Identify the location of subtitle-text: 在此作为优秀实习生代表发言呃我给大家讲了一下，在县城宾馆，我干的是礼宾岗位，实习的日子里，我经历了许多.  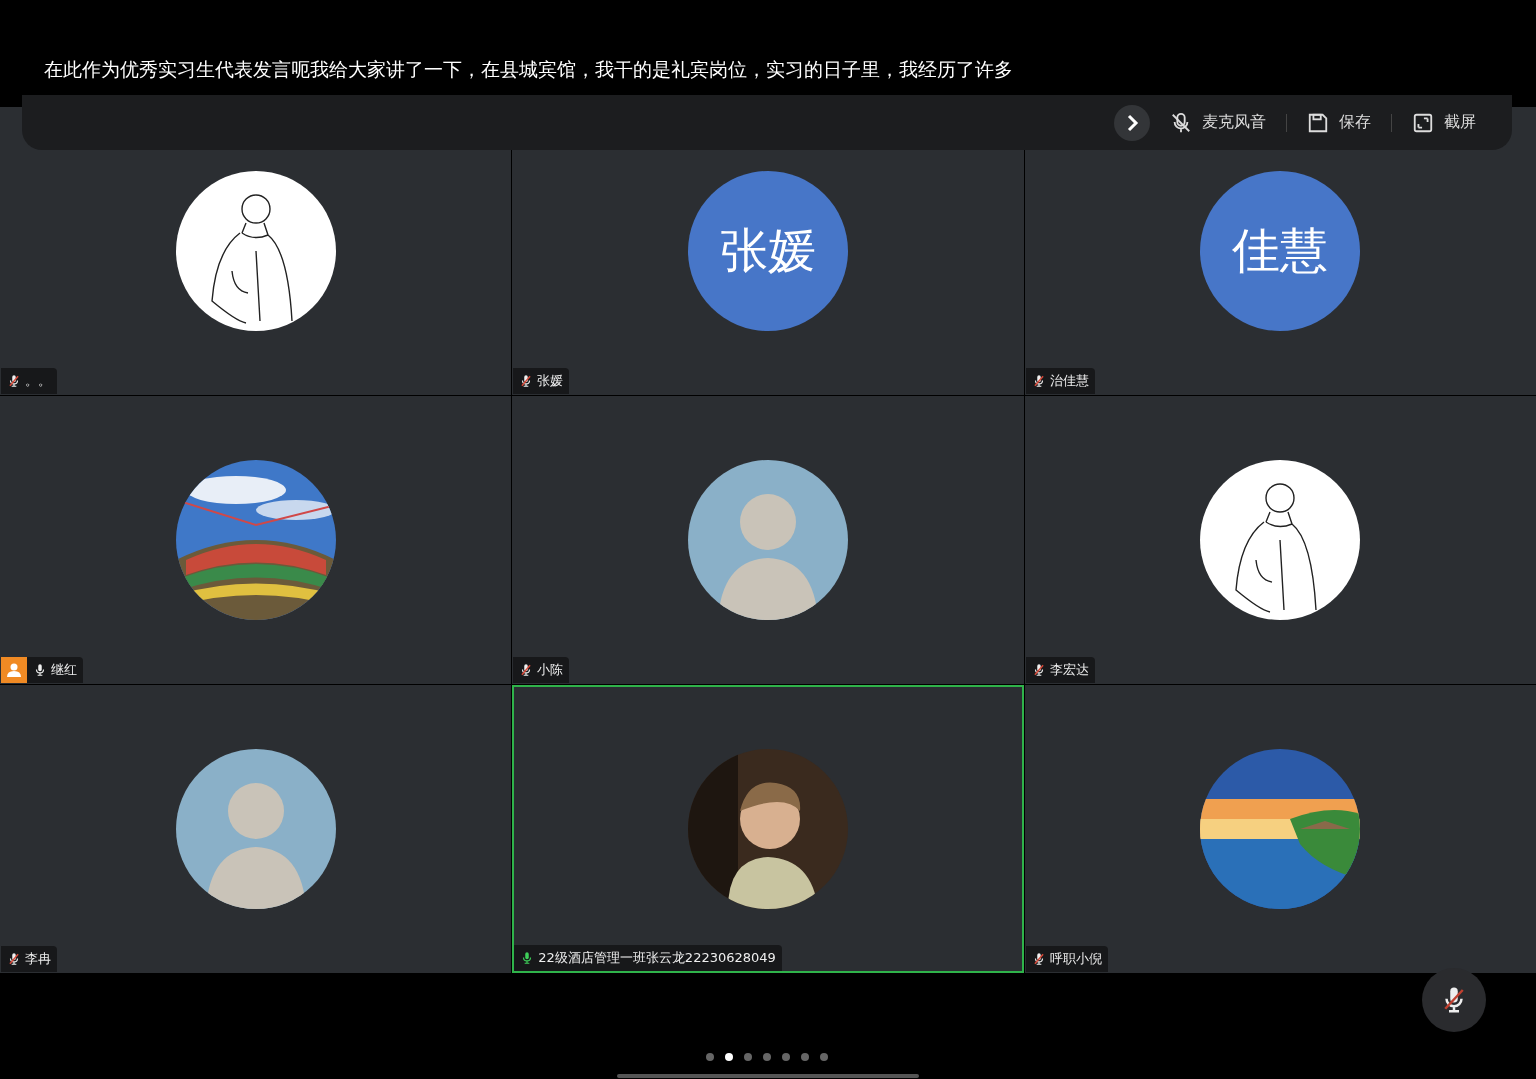
(529, 69).